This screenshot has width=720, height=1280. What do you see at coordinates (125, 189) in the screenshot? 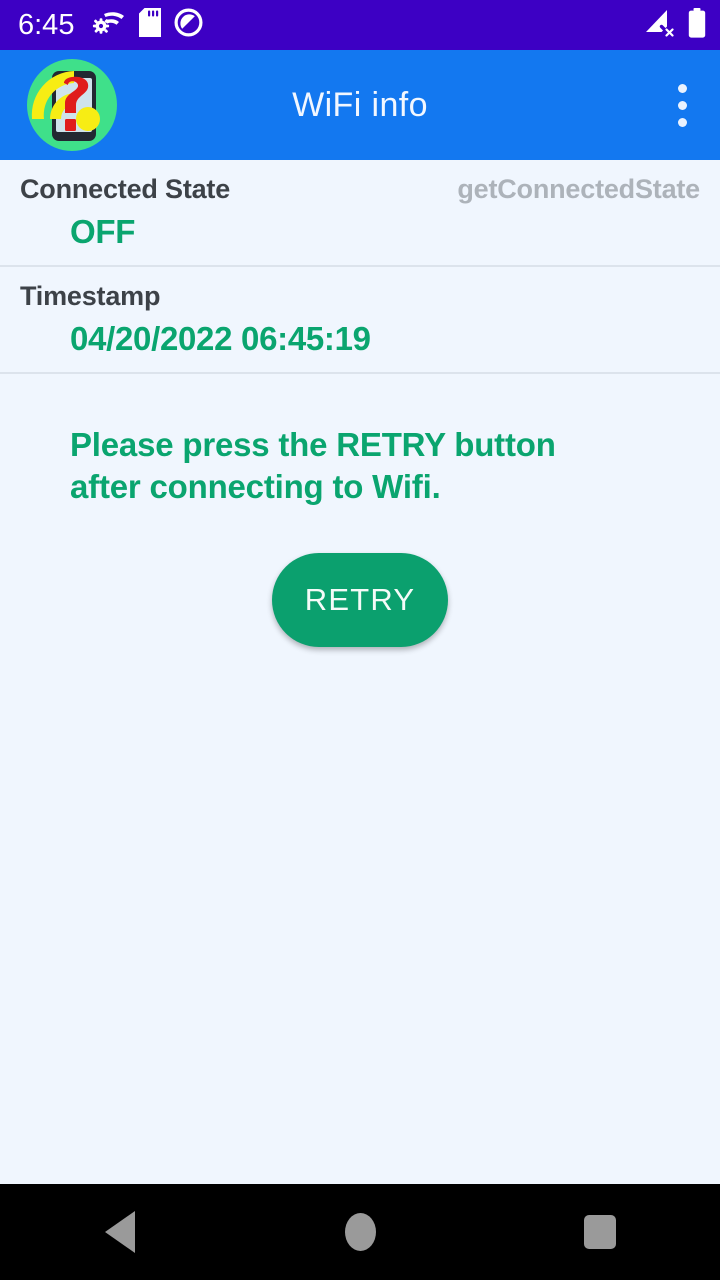
I see `connected-state-label: Connected State` at bounding box center [125, 189].